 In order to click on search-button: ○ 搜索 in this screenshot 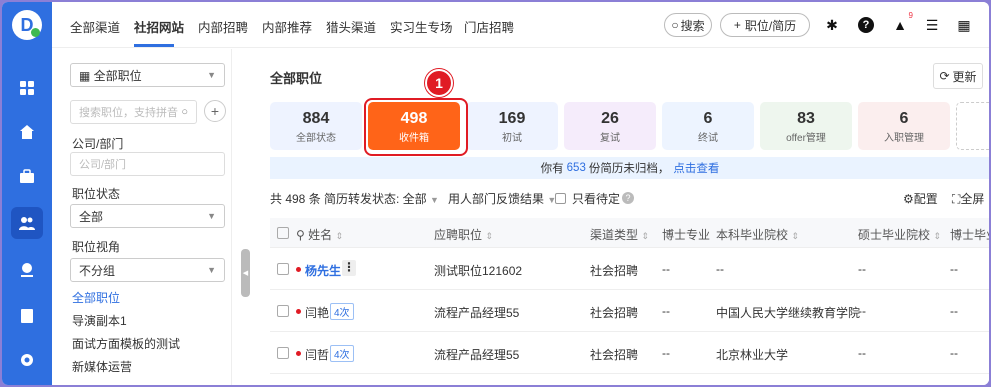, I will do `click(688, 25)`.